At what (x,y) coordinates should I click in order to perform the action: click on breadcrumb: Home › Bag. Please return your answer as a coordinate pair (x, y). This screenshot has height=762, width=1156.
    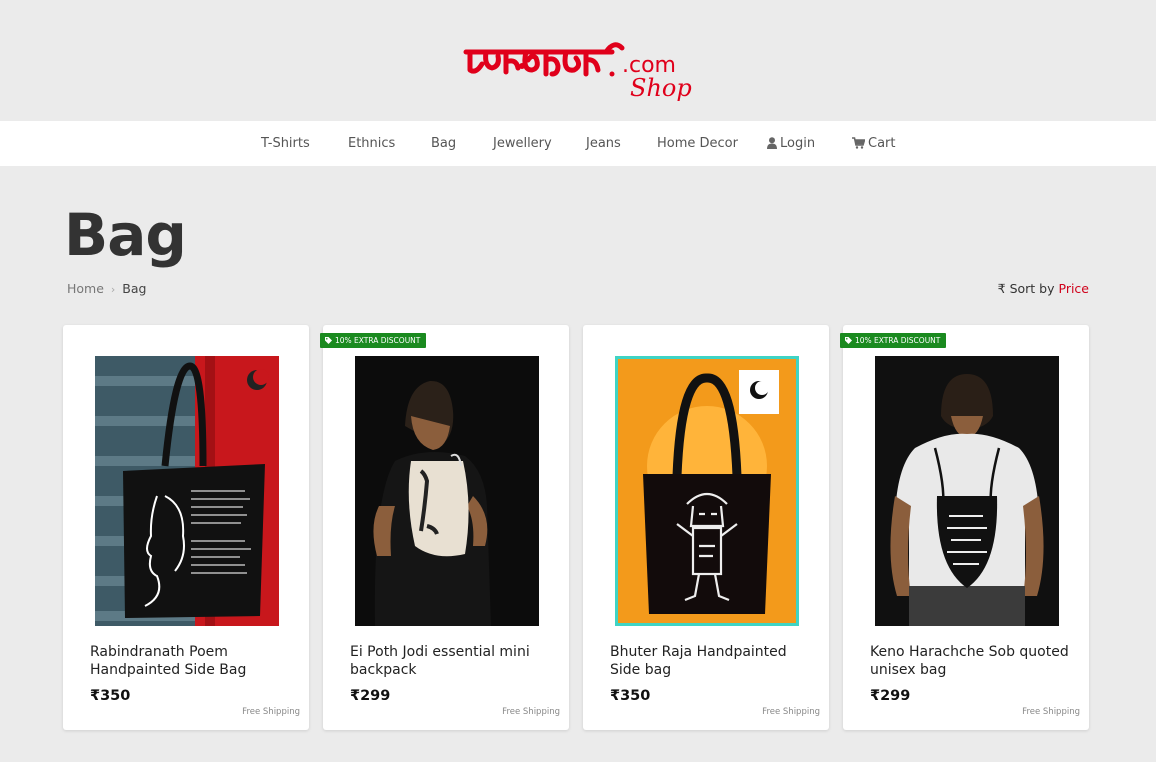
    Looking at the image, I should click on (106, 289).